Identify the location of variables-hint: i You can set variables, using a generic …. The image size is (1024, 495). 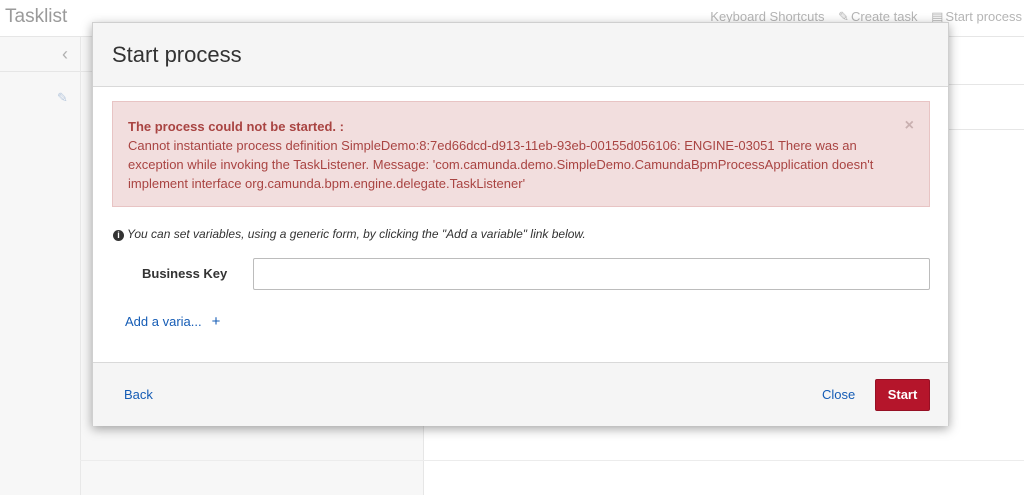
(349, 234).